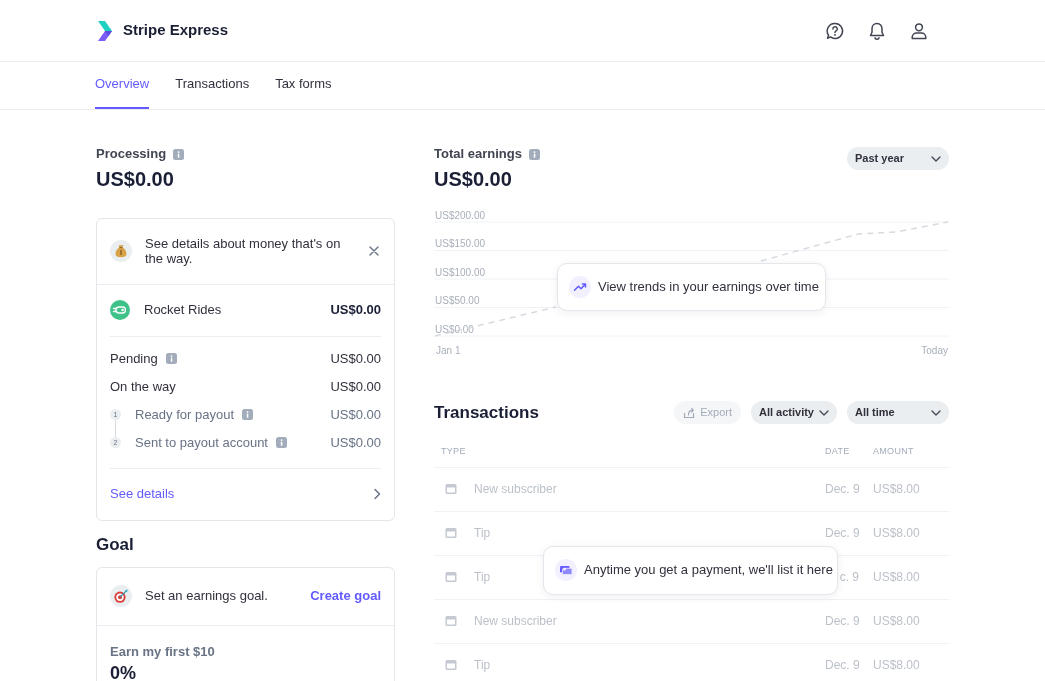  I want to click on axis-label: US$200.00, so click(460, 214).